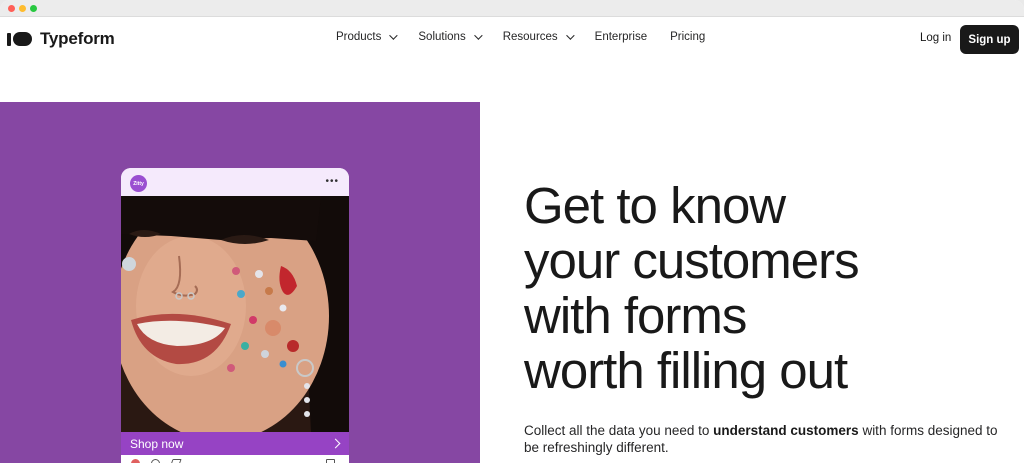 This screenshot has width=1024, height=463. I want to click on heart-icon, so click(135, 461).